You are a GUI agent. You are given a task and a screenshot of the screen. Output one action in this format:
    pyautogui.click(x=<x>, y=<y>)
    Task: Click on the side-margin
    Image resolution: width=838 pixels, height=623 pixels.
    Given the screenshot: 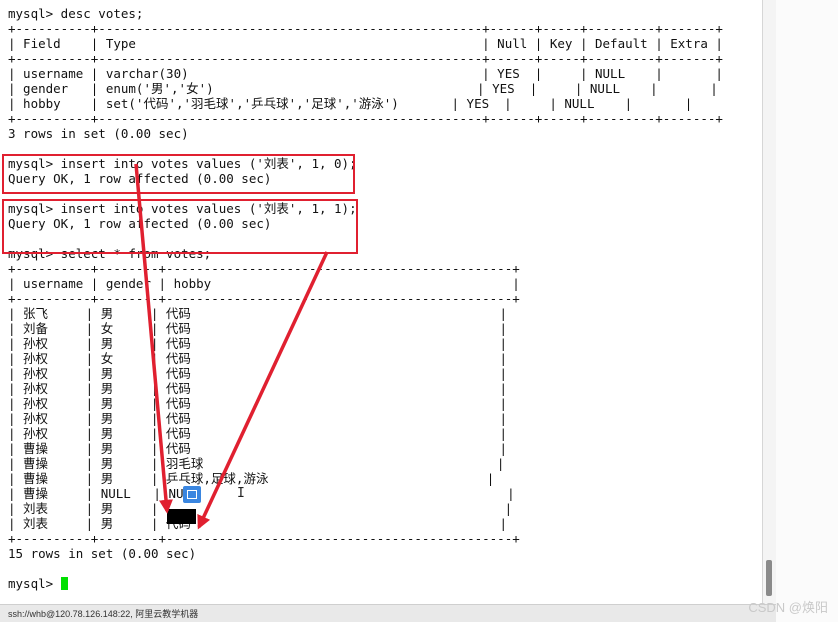 What is the action you would take?
    pyautogui.click(x=807, y=311)
    